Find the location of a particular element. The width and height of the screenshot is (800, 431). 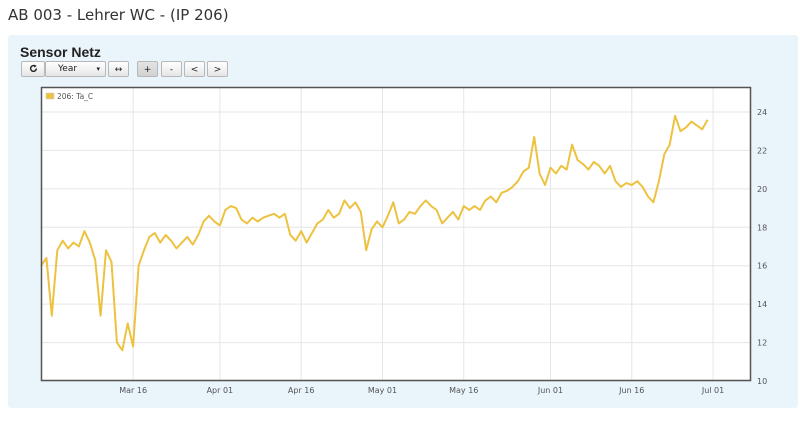

y-tick-label: 10 is located at coordinates (762, 381).